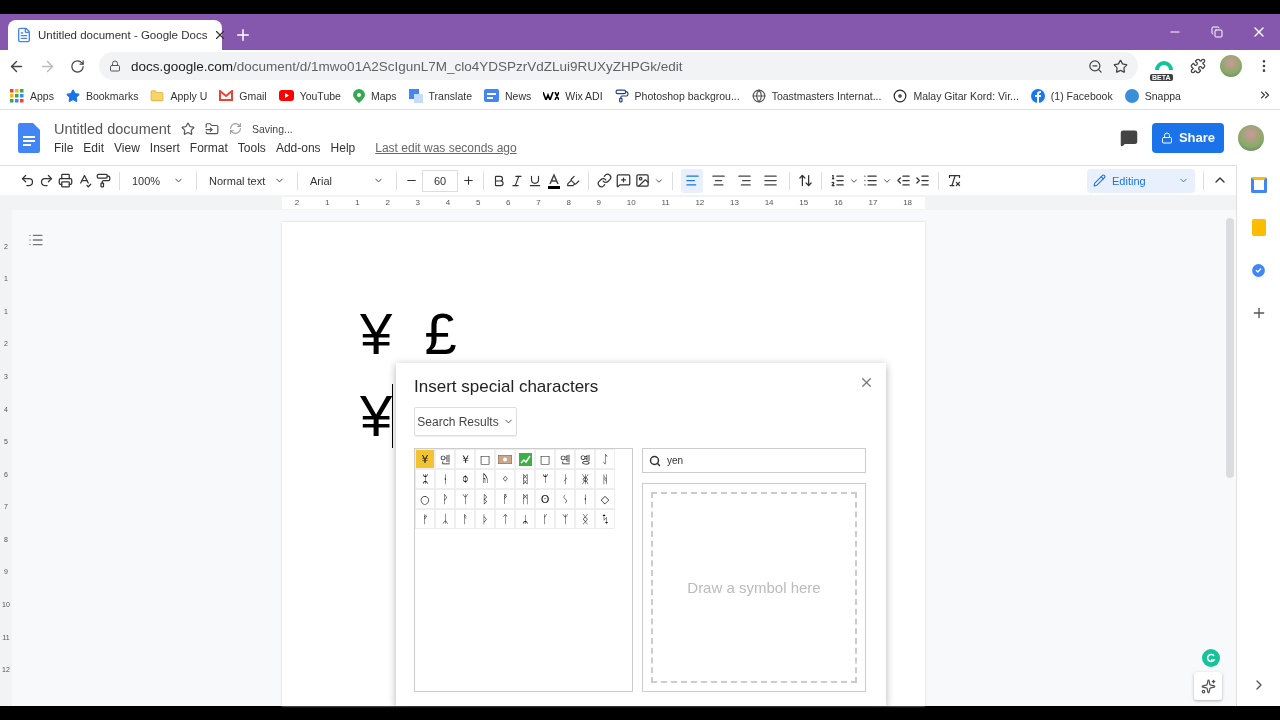  What do you see at coordinates (298, 147) in the screenshot?
I see `menu-item: Add-ons` at bounding box center [298, 147].